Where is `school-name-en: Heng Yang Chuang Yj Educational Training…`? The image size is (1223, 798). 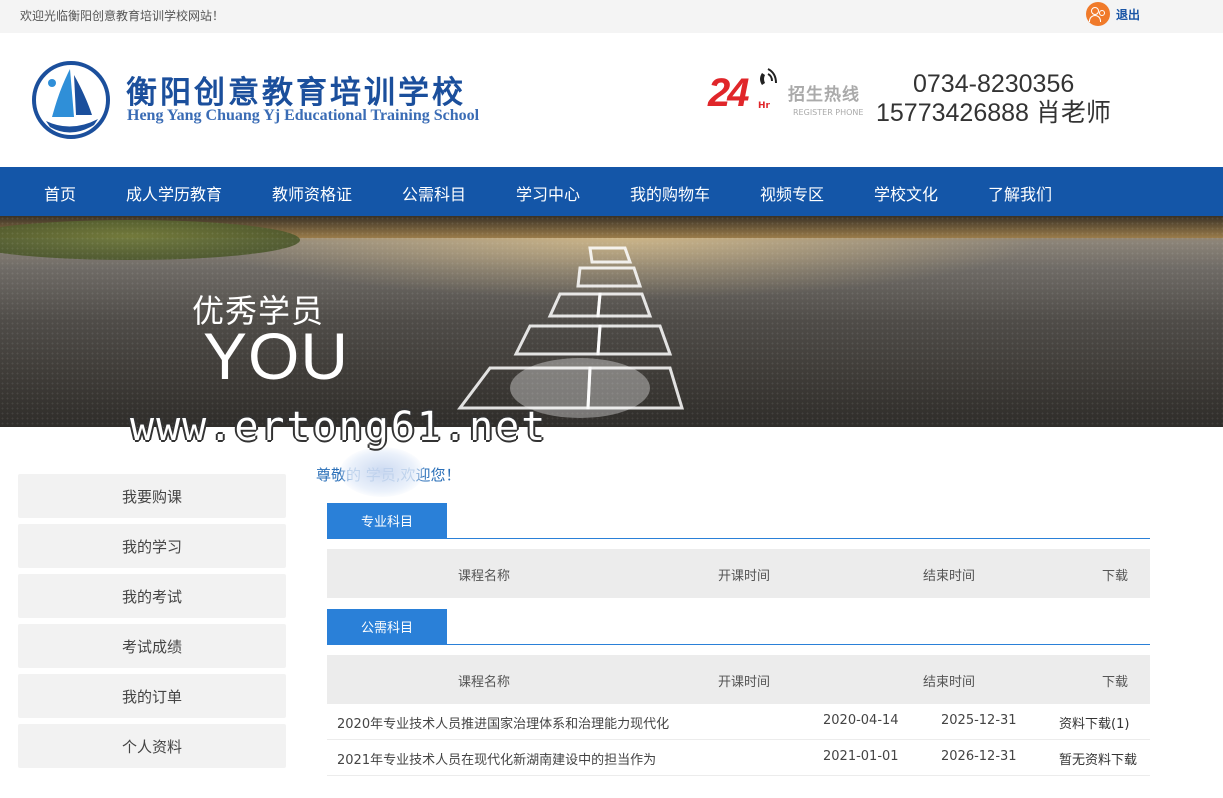
school-name-en: Heng Yang Chuang Yj Educational Training… is located at coordinates (303, 115).